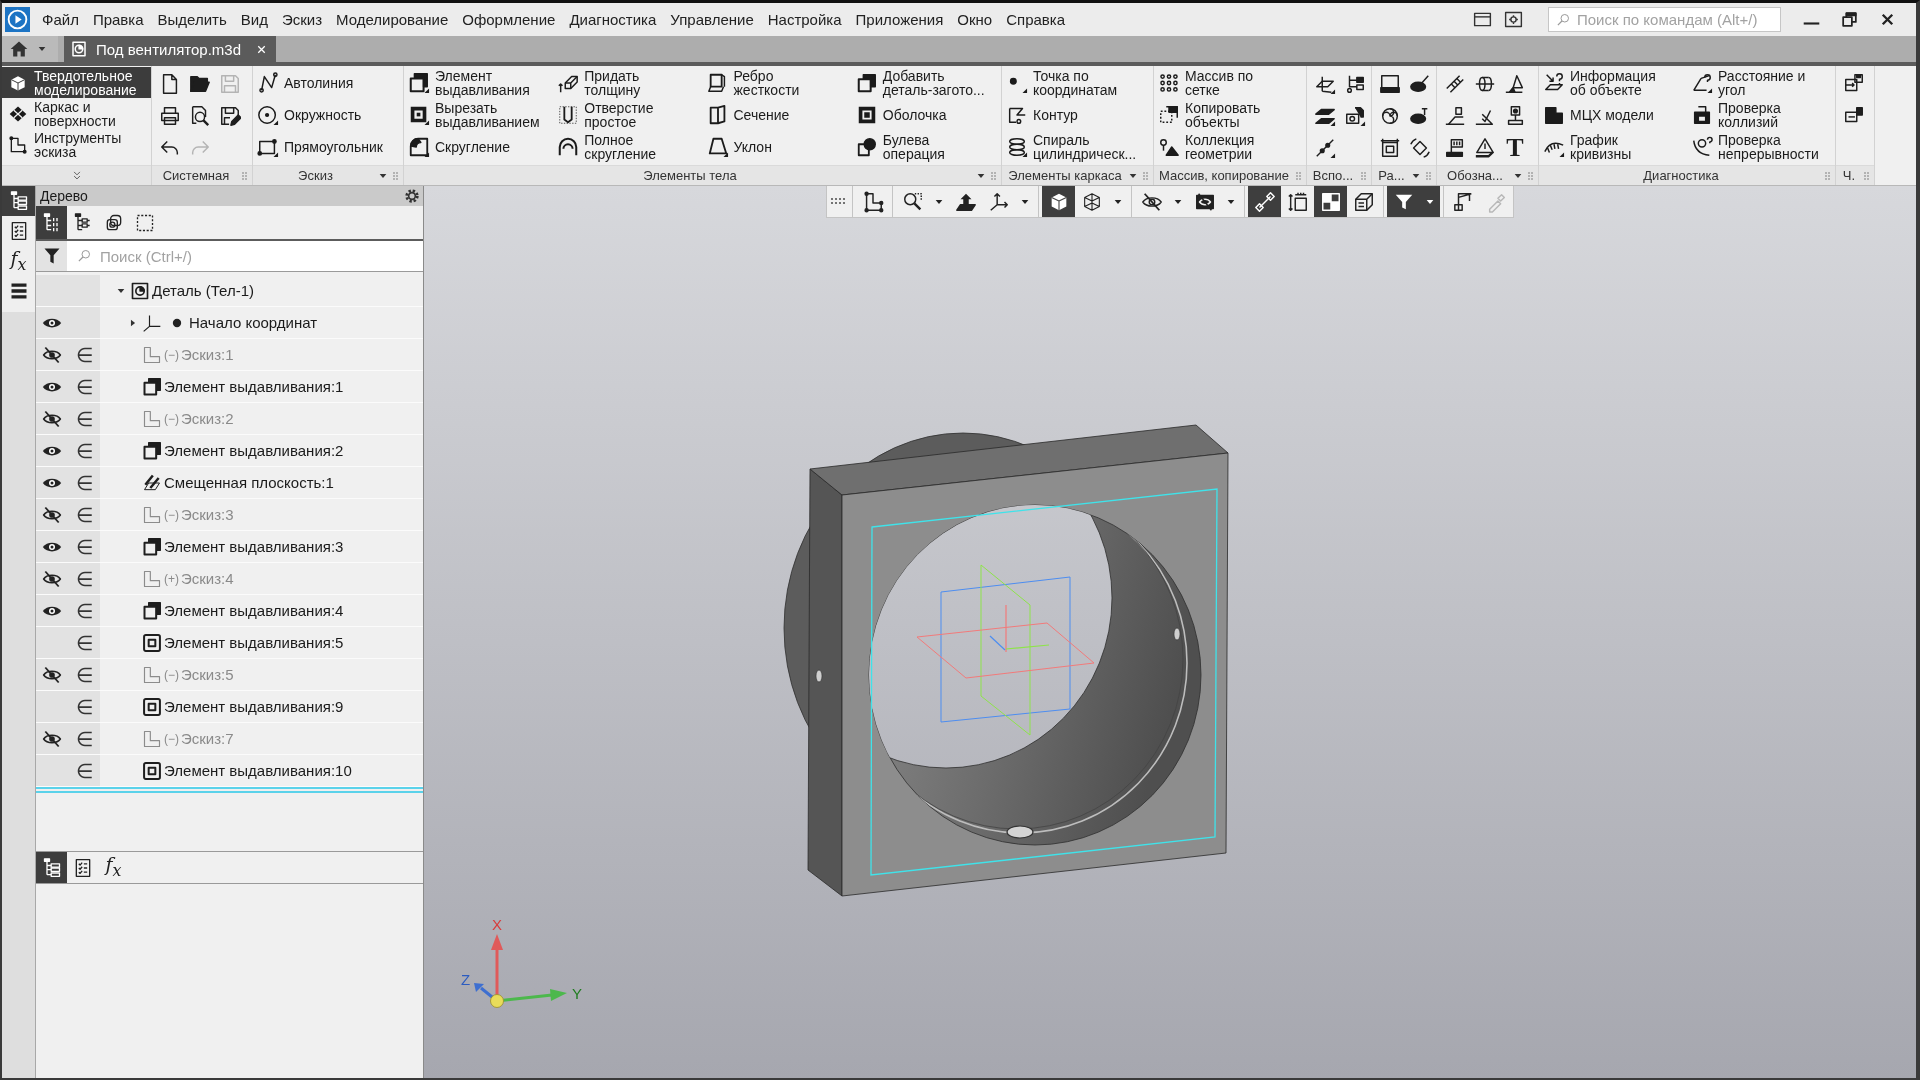  Describe the element at coordinates (51, 256) in the screenshot. I see `filter-button` at that location.